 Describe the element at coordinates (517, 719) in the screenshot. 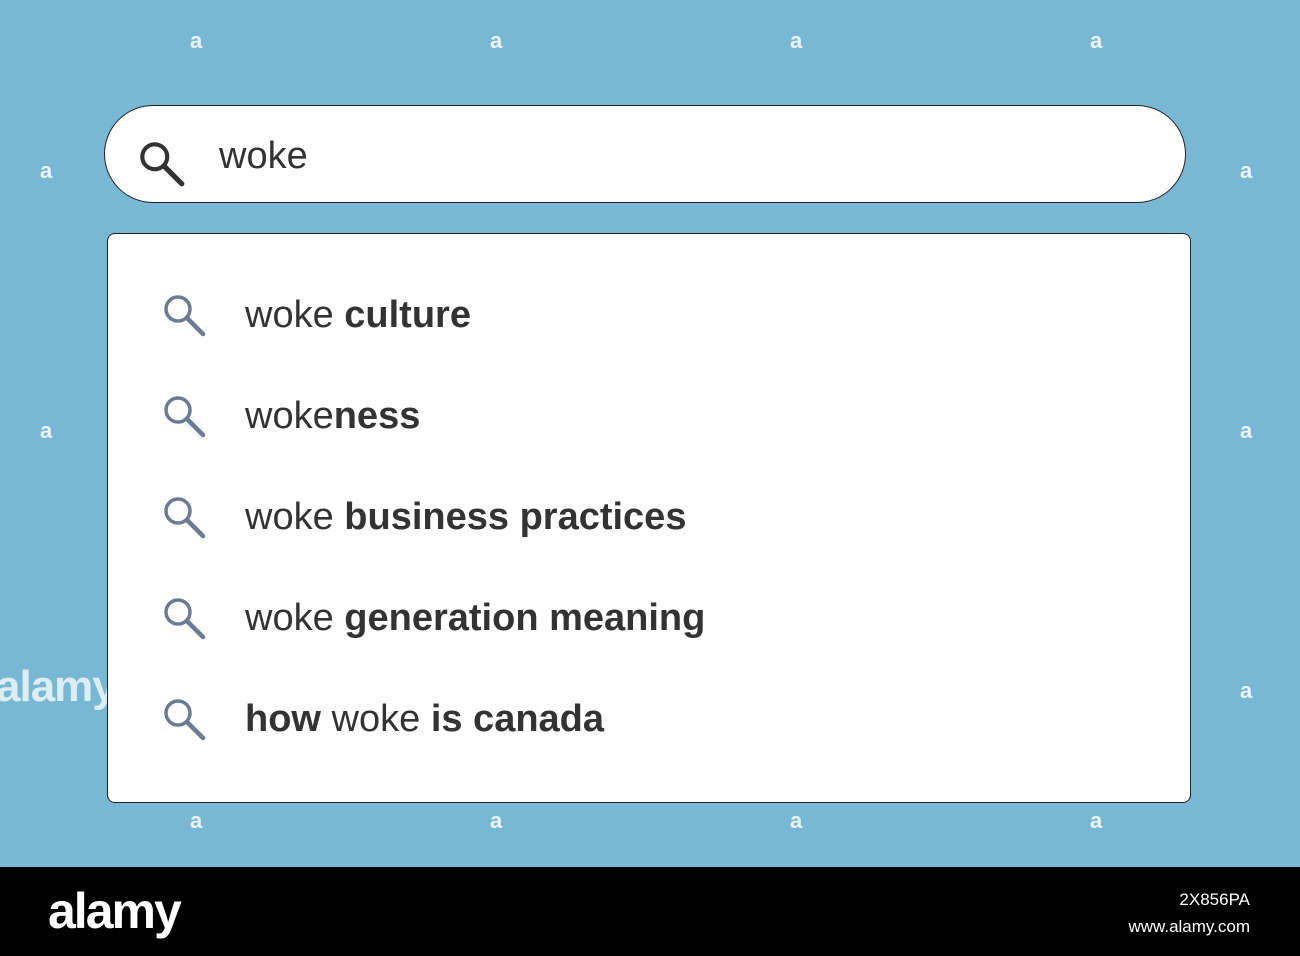

I see `suggestion-text-part: is canada` at that location.